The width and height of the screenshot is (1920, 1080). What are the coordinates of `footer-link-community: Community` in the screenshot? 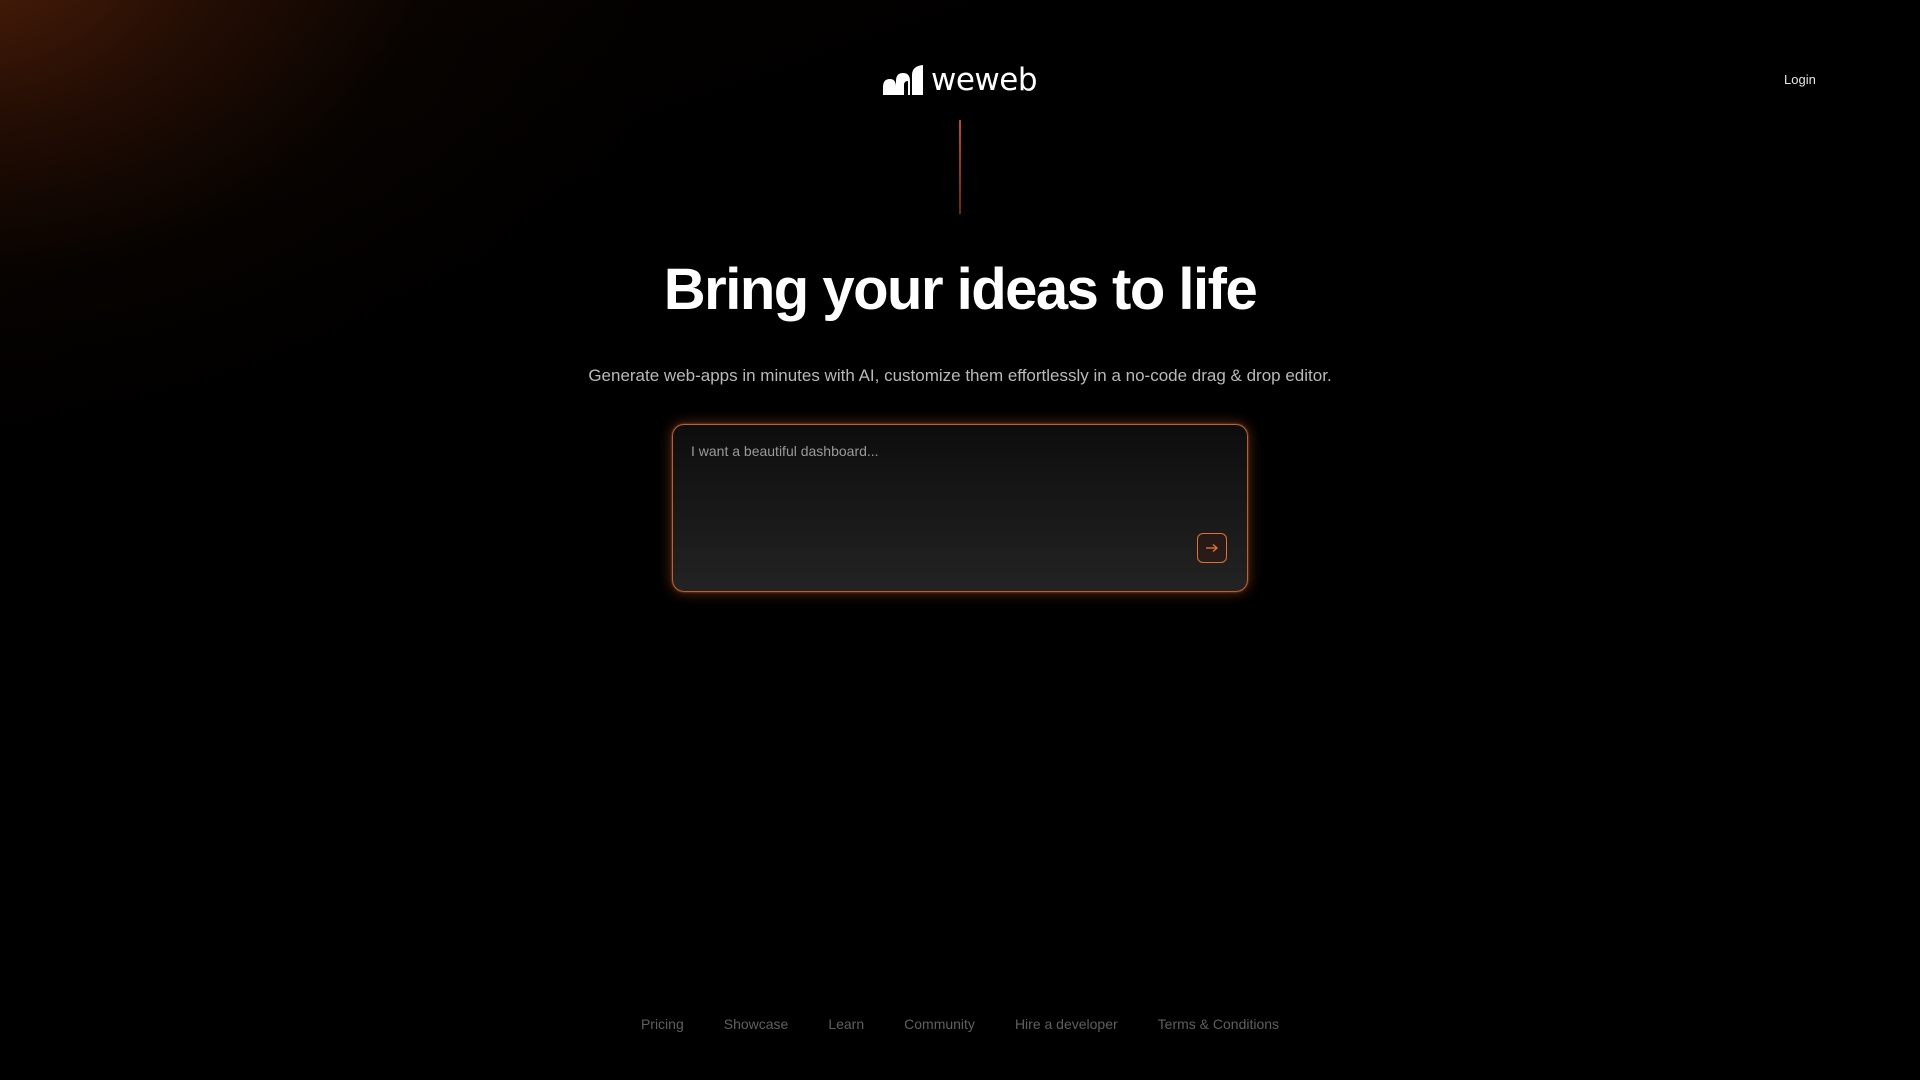 It's located at (939, 1024).